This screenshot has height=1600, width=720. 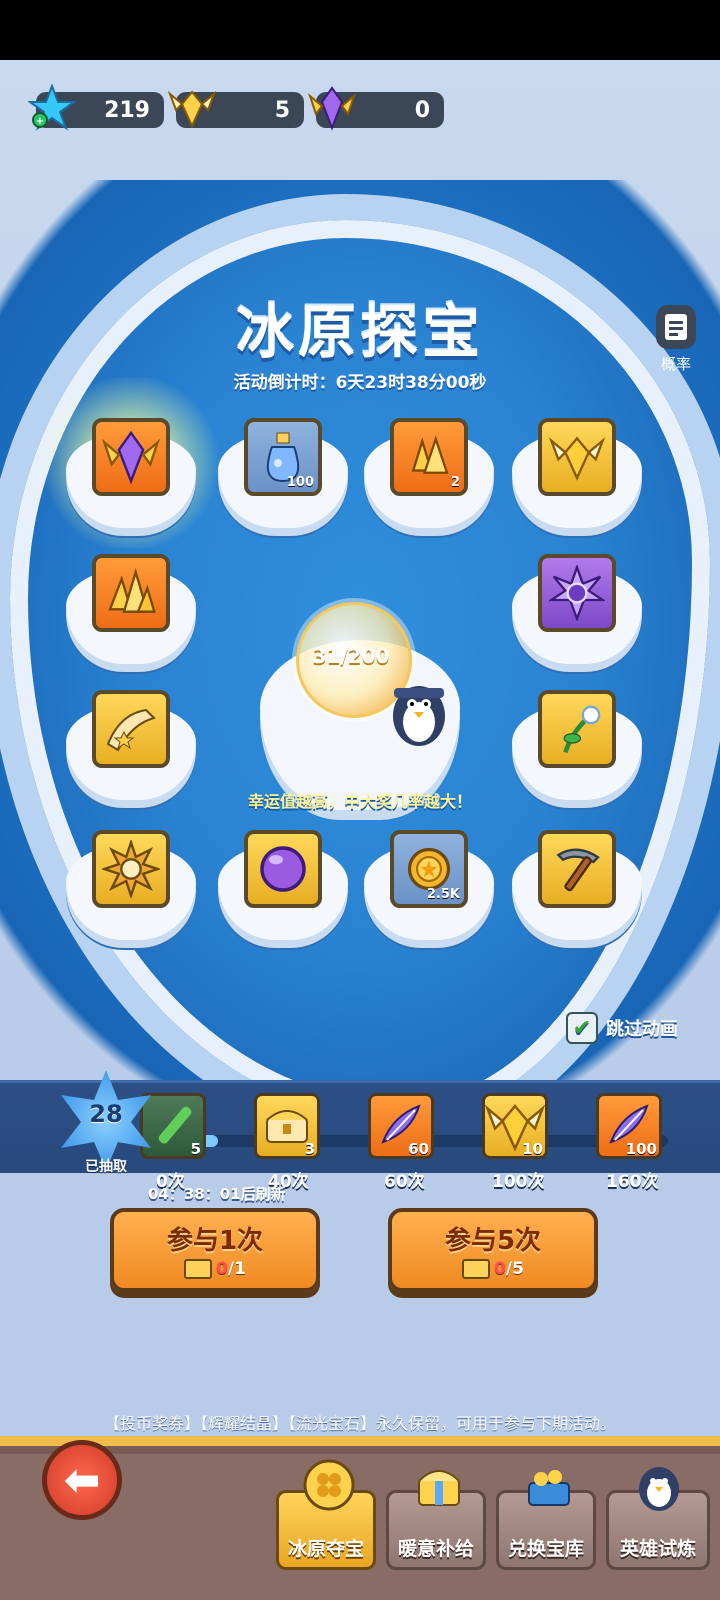 What do you see at coordinates (546, 1520) in the screenshot?
I see `tab-exchange-vault: 兑换宝库` at bounding box center [546, 1520].